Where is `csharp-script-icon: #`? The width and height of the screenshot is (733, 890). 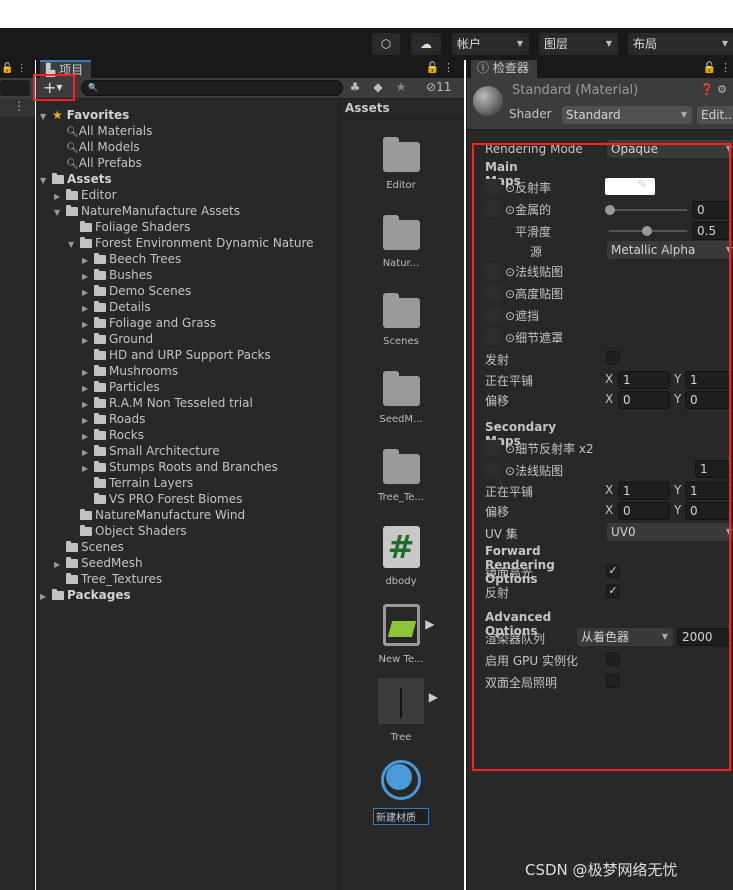
csharp-script-icon: # is located at coordinates (401, 547).